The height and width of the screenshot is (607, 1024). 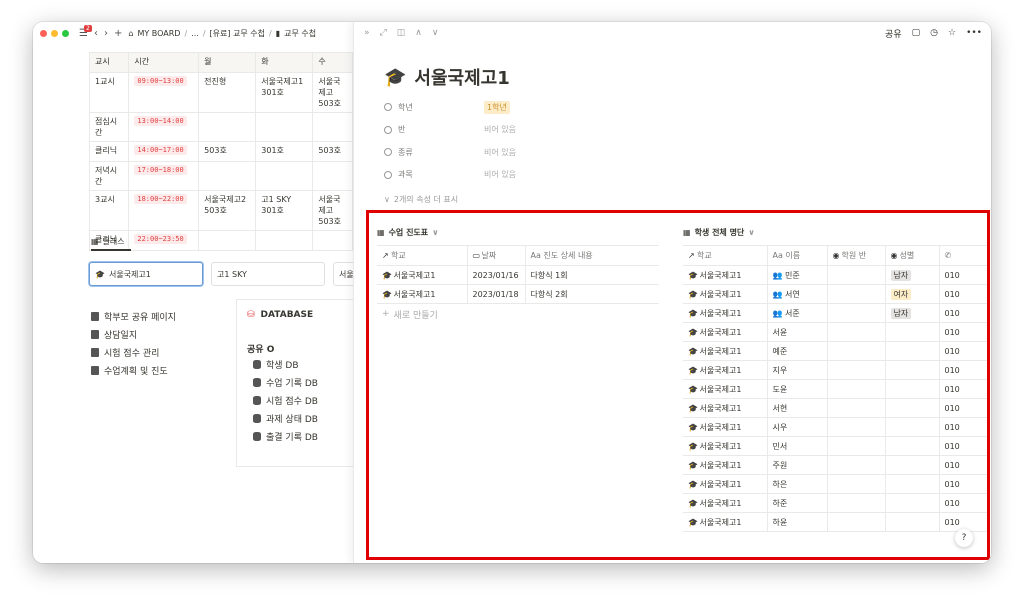 What do you see at coordinates (496, 255) in the screenshot?
I see `column-header: ▭날짜` at bounding box center [496, 255].